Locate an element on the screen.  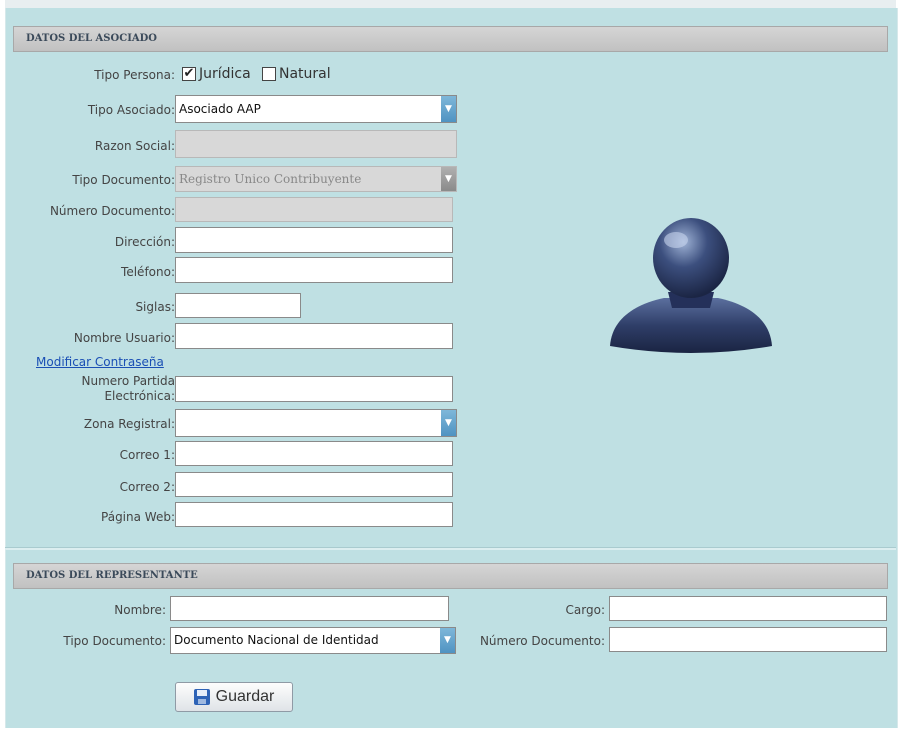
direccion-field is located at coordinates (314, 240).